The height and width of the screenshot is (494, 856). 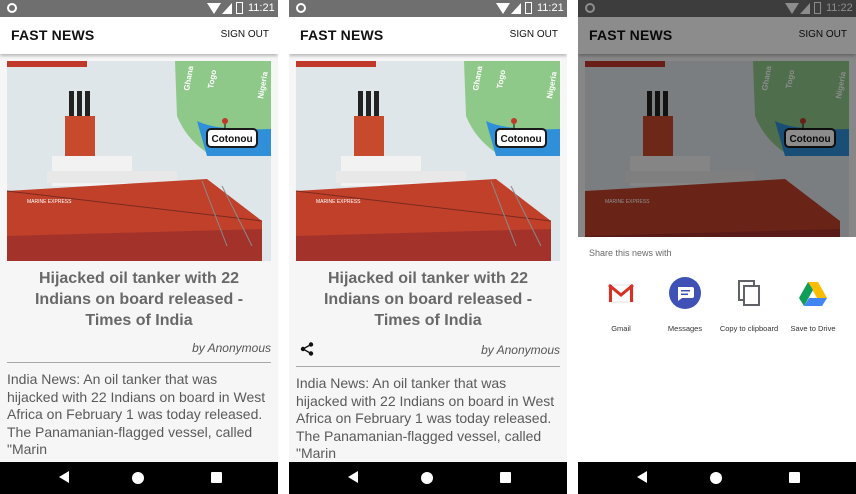 I want to click on share-target-messages: Messages, so click(x=685, y=305).